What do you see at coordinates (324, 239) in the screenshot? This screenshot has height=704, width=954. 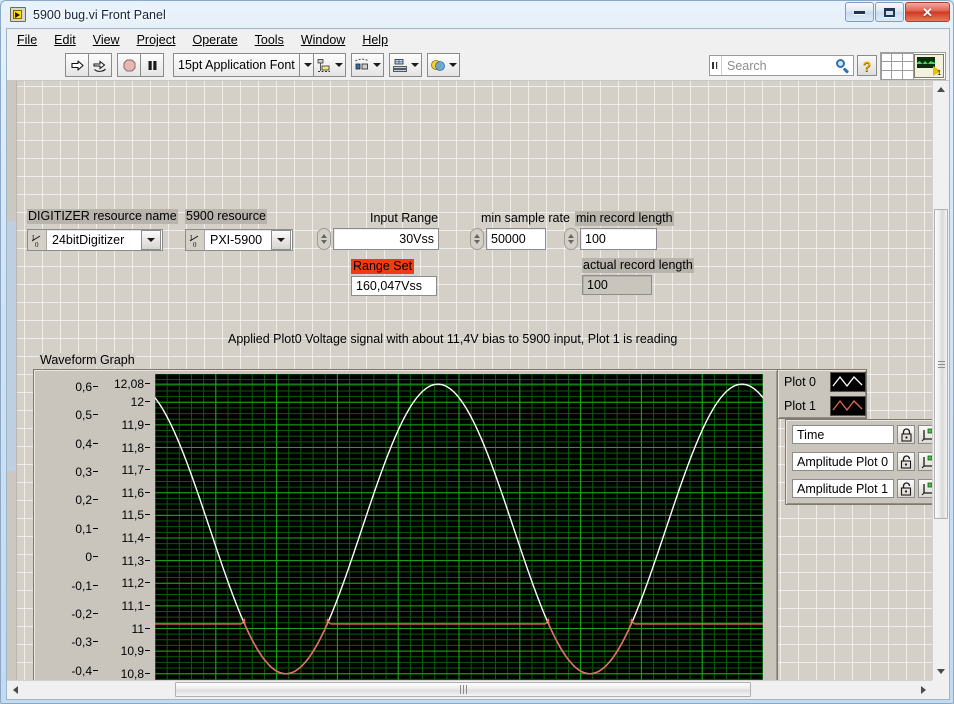 I see `input-range-stepper` at bounding box center [324, 239].